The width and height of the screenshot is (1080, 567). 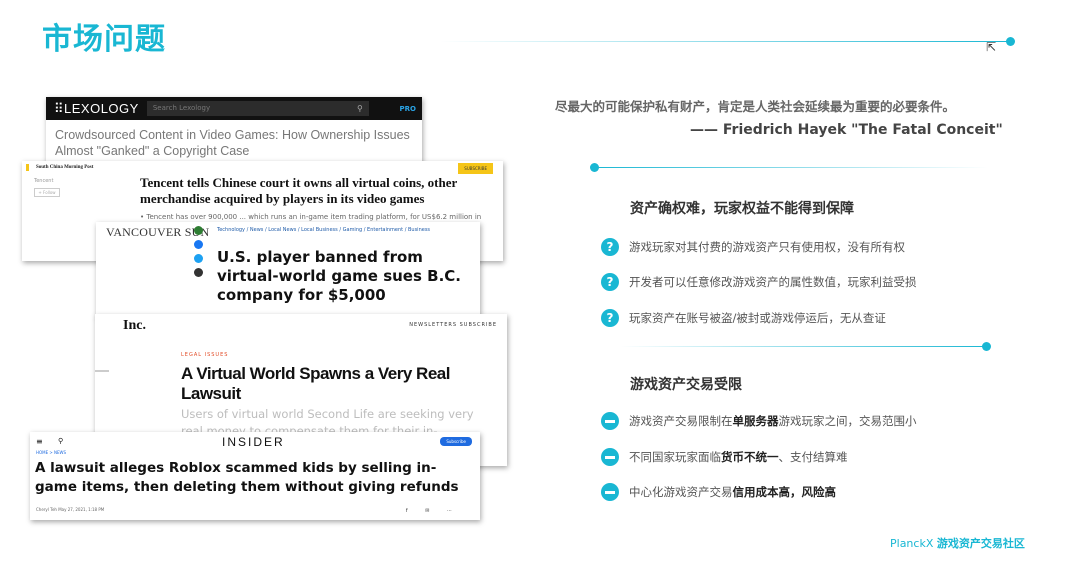 I want to click on list-item-text: 游戏玩家对其付费的游戏资产只有使用权，没有所有权, so click(x=767, y=247).